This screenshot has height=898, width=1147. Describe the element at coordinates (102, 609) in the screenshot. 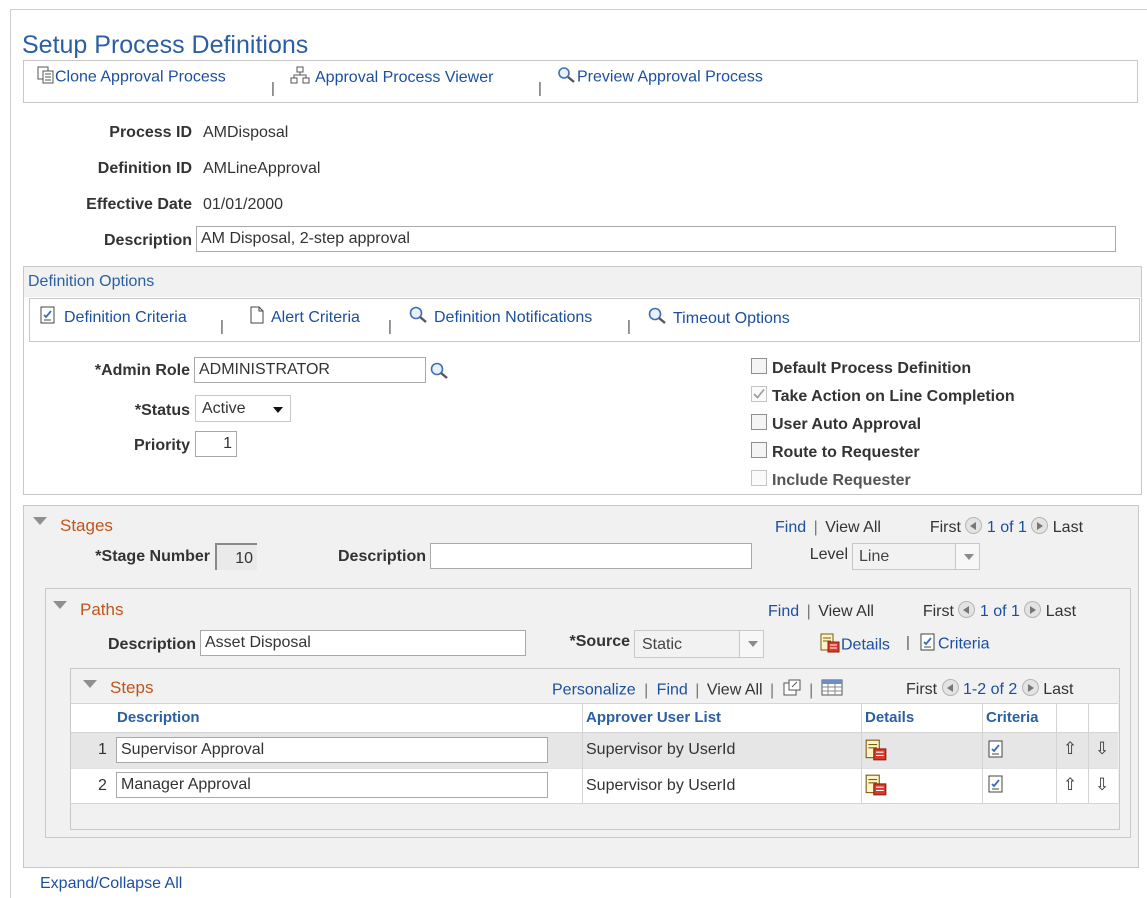

I see `paths-title: Paths` at that location.